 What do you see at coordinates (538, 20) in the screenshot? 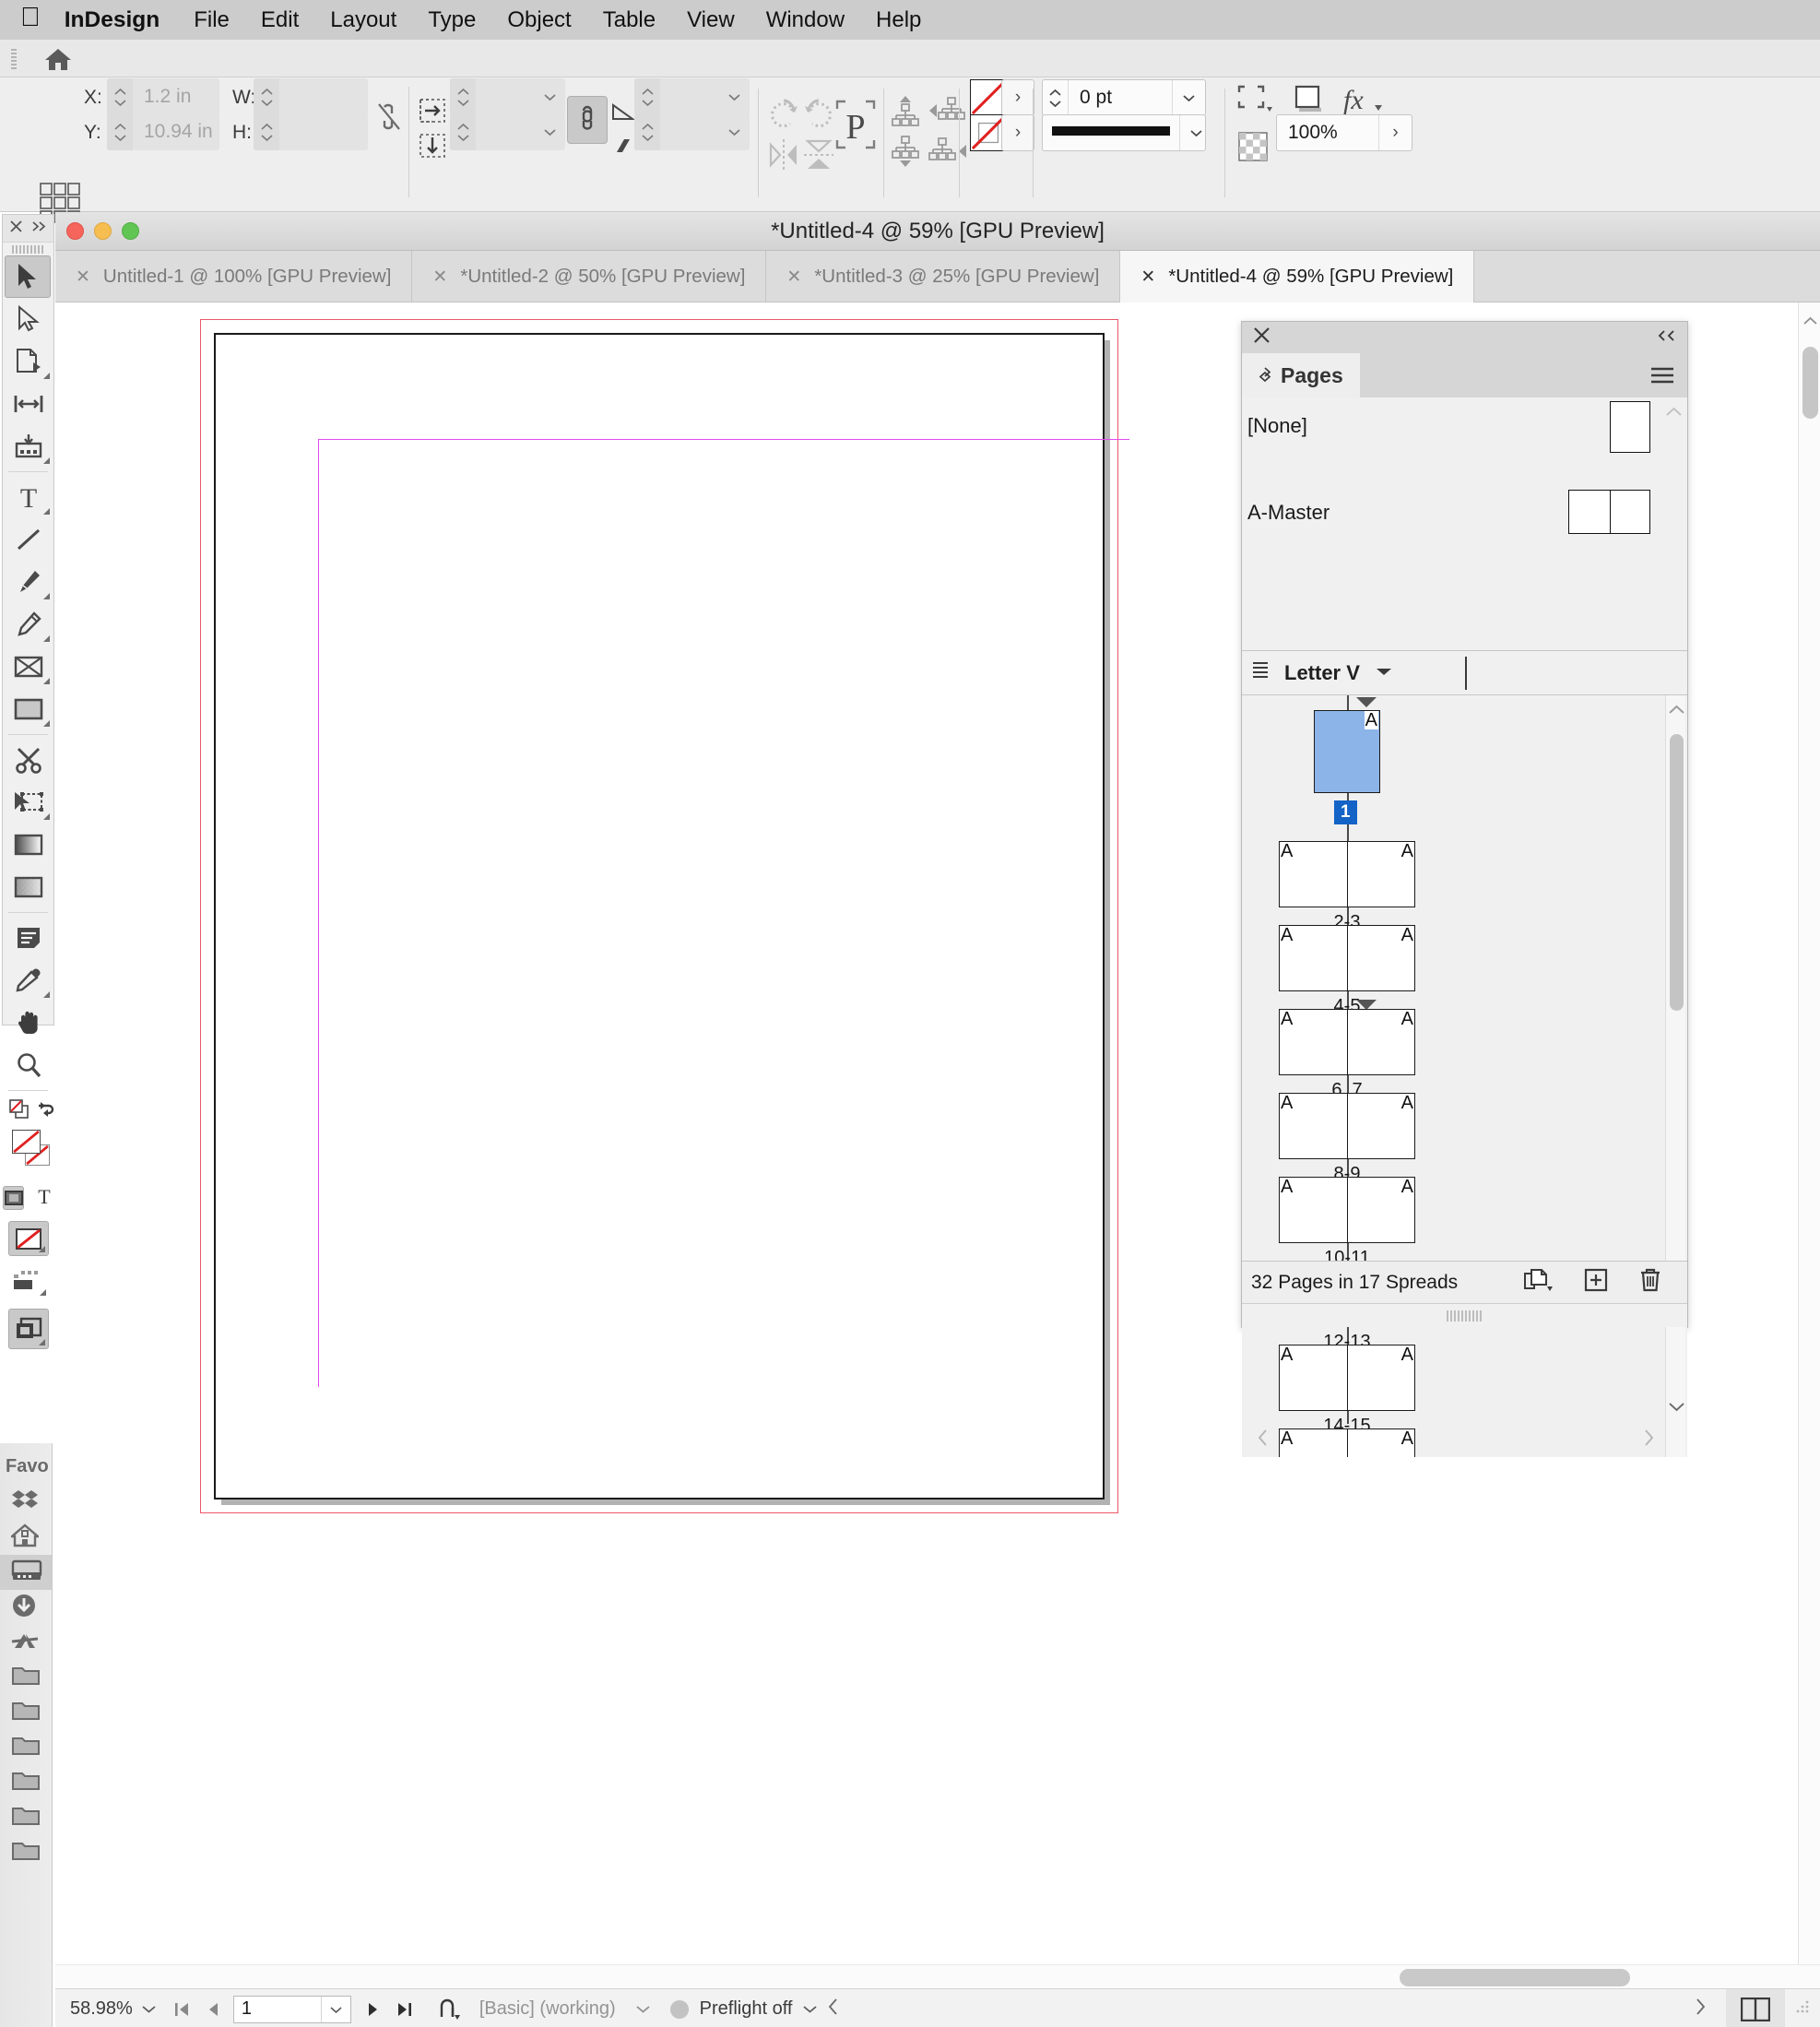
I see `menu-item-object: Object` at bounding box center [538, 20].